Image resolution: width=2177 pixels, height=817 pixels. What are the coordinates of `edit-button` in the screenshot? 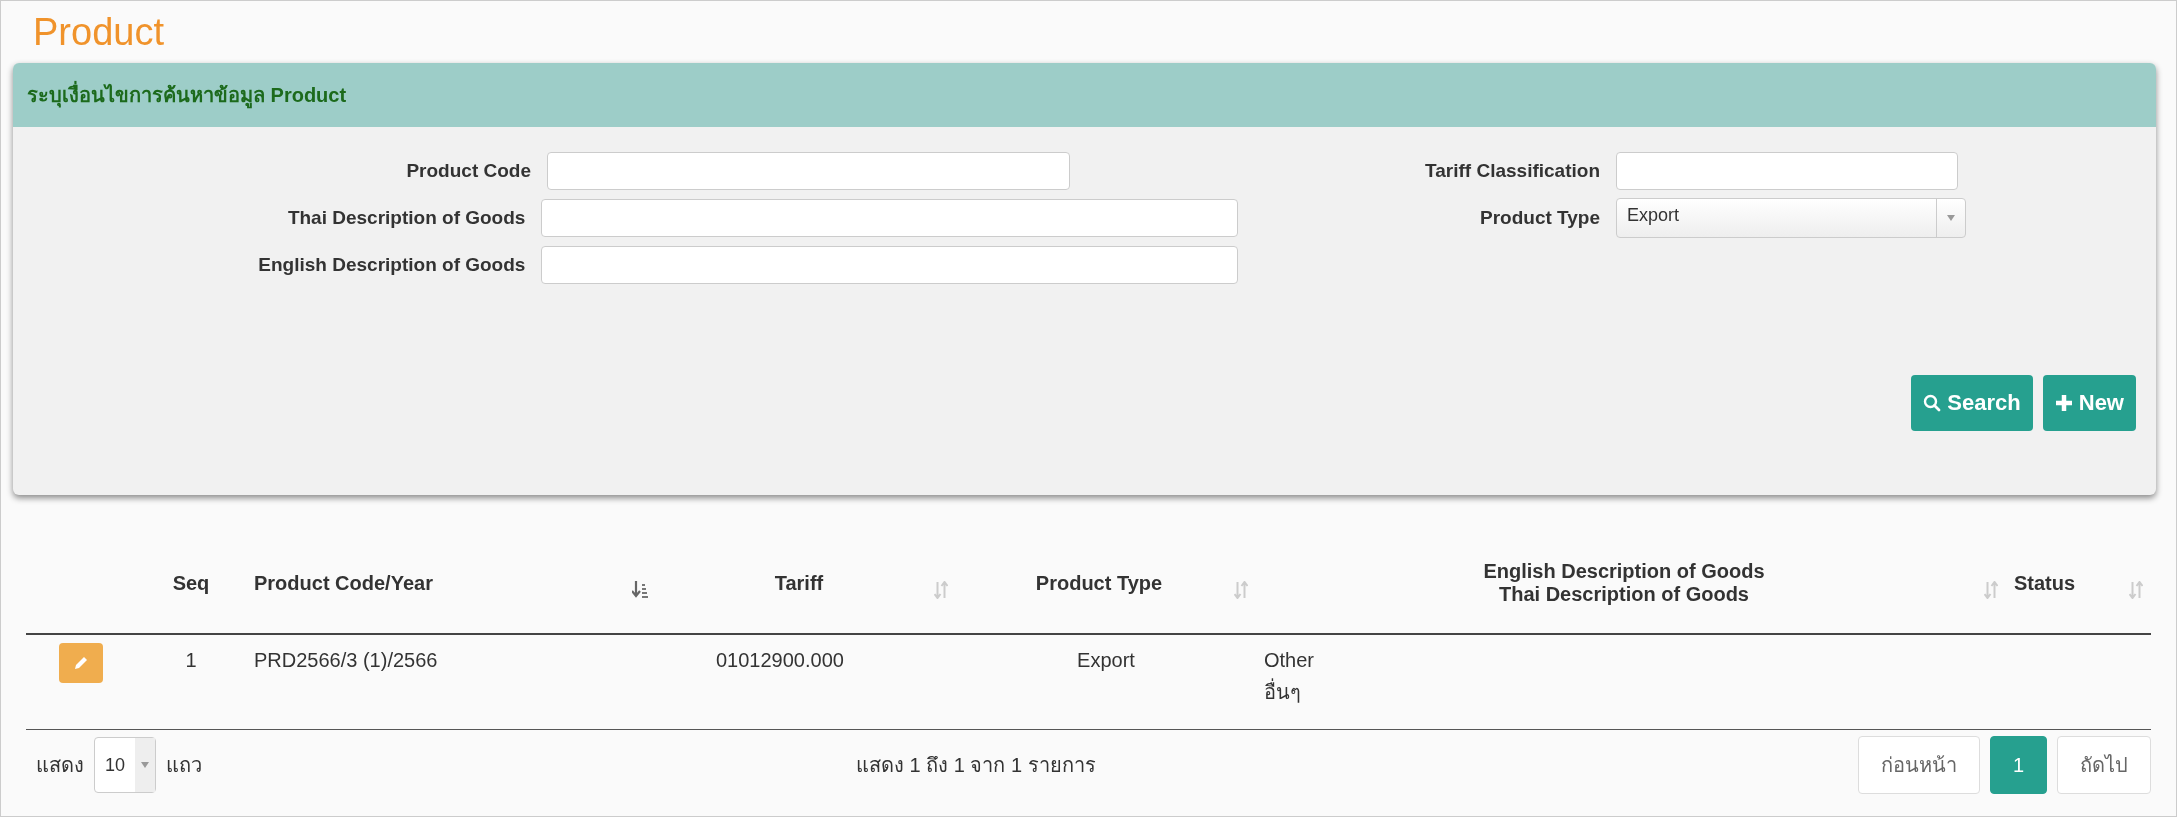 It's located at (81, 663).